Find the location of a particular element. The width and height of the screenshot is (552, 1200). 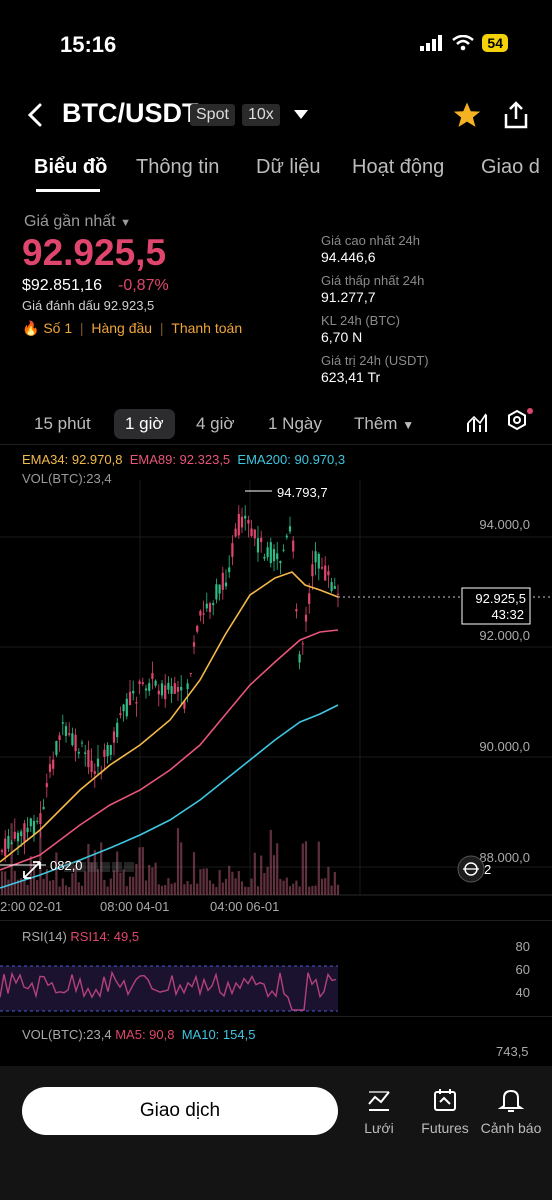

tab-activity: Hoạt động is located at coordinates (398, 167).